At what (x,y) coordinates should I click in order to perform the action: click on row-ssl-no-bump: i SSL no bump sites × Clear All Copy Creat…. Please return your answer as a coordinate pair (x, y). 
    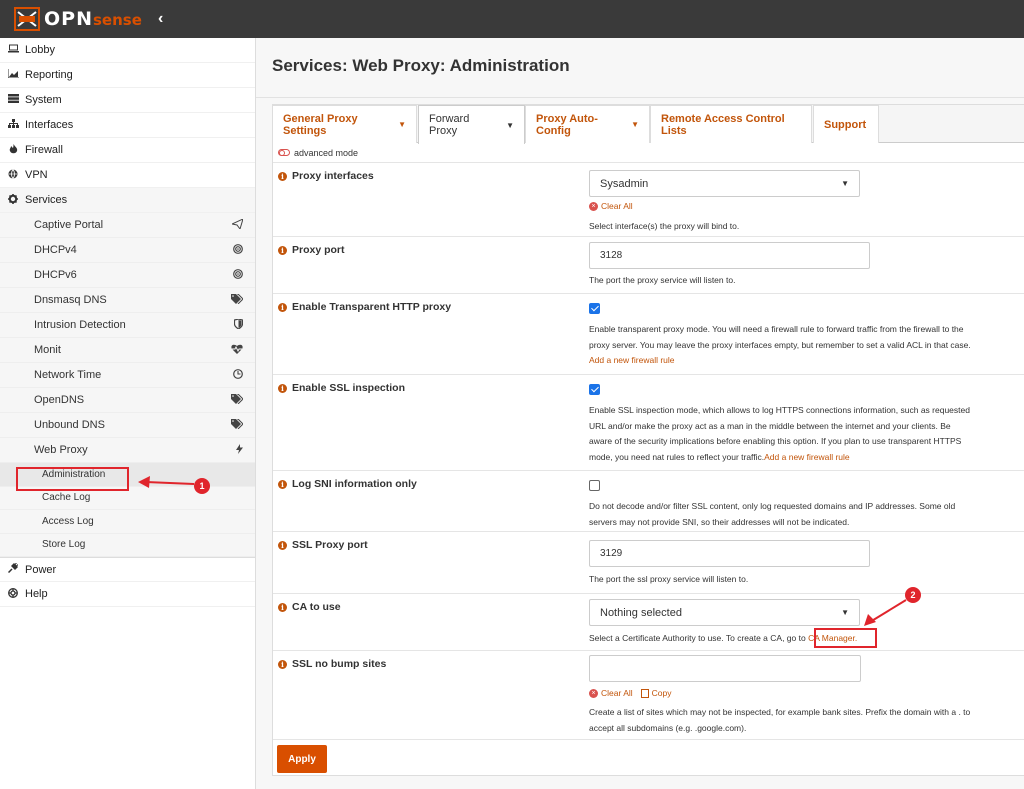
    Looking at the image, I should click on (648, 695).